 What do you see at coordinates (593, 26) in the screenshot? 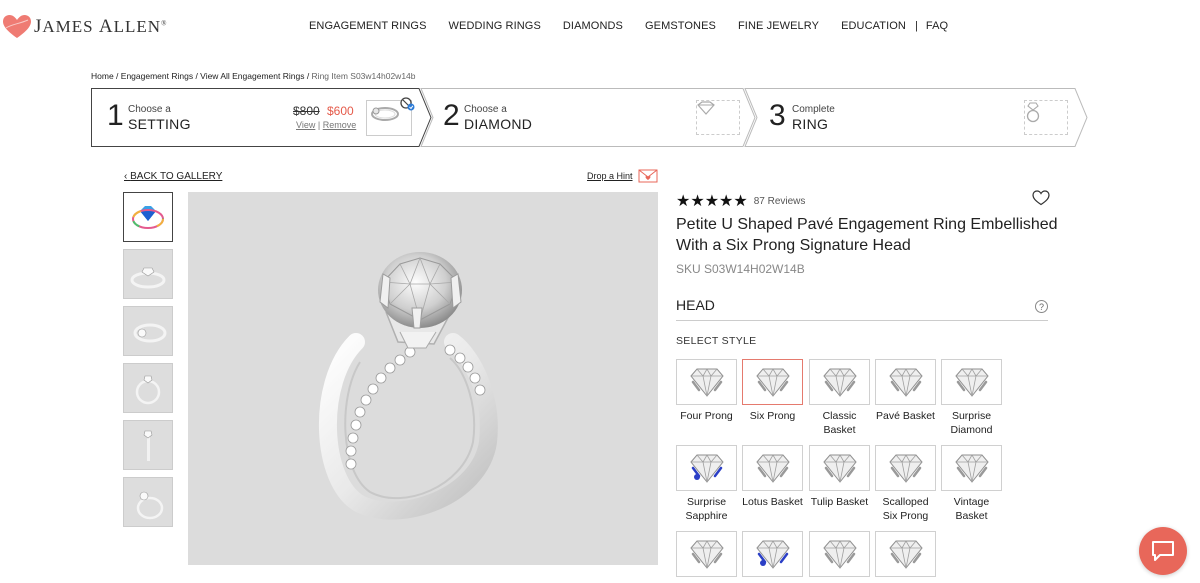
I see `nav-diamonds: DIAMONDS` at bounding box center [593, 26].